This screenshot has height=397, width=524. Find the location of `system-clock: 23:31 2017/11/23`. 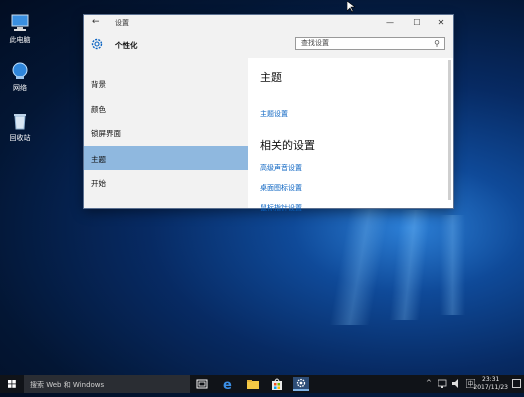

system-clock: 23:31 2017/11/23 is located at coordinates (490, 384).